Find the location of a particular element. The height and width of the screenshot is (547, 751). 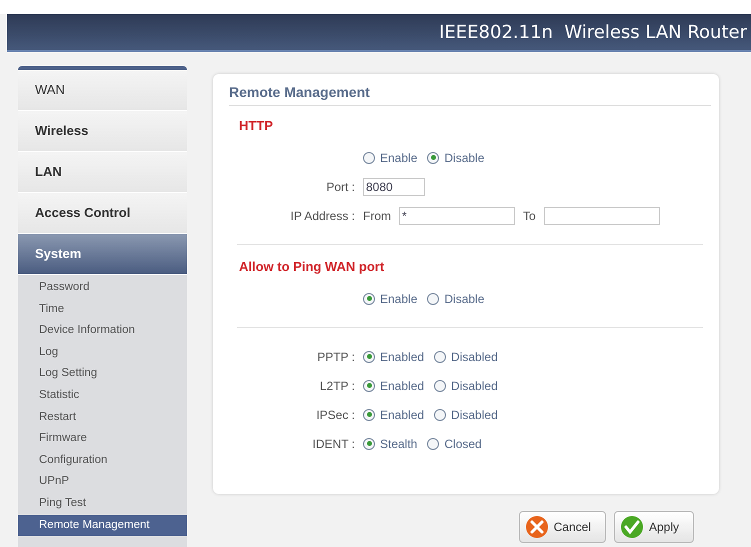

ip-to-field is located at coordinates (602, 215).